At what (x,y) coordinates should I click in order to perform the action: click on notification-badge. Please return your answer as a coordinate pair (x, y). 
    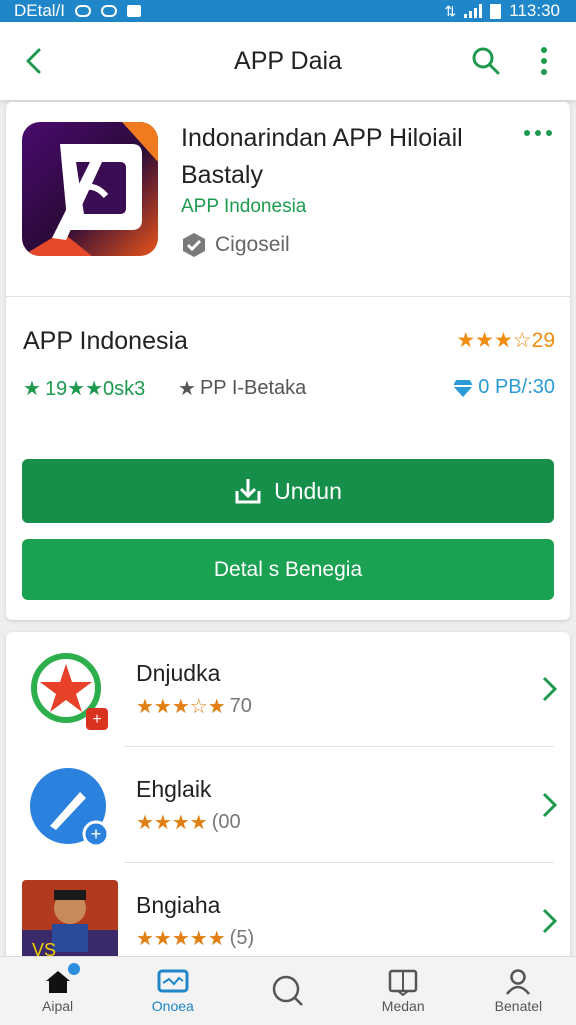
    Looking at the image, I should click on (74, 969).